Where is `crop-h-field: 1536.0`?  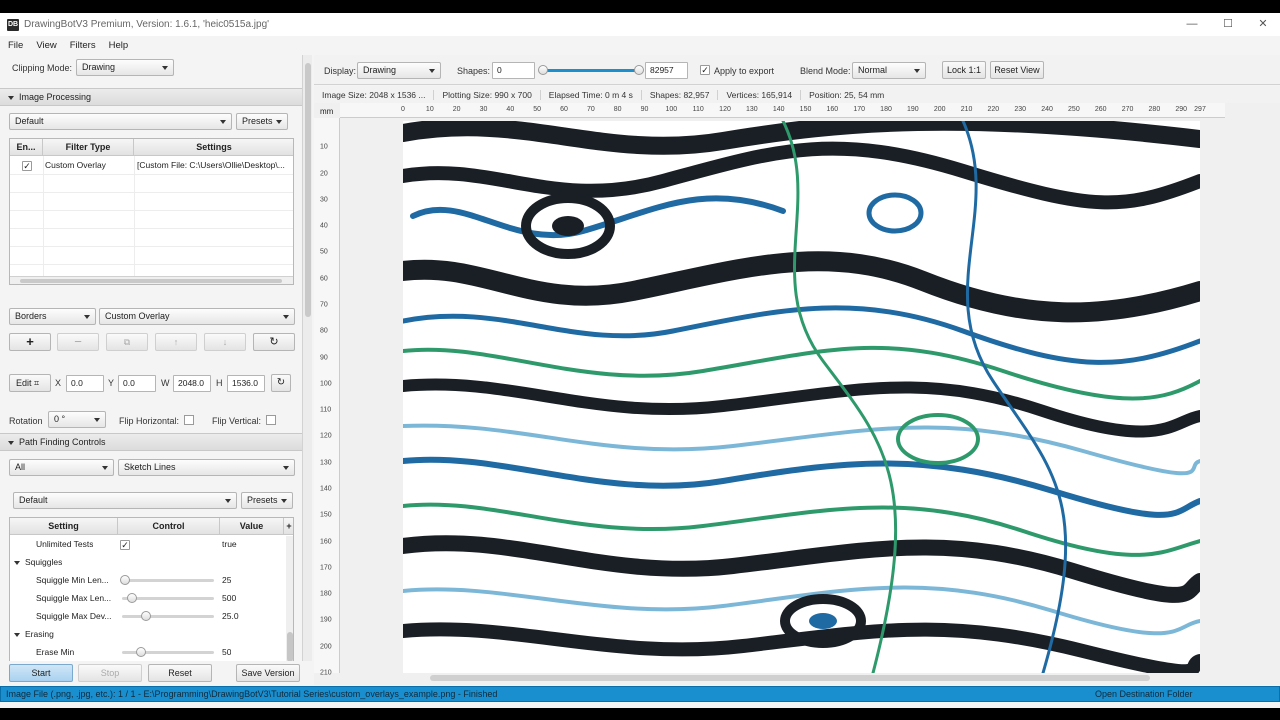 crop-h-field: 1536.0 is located at coordinates (246, 383).